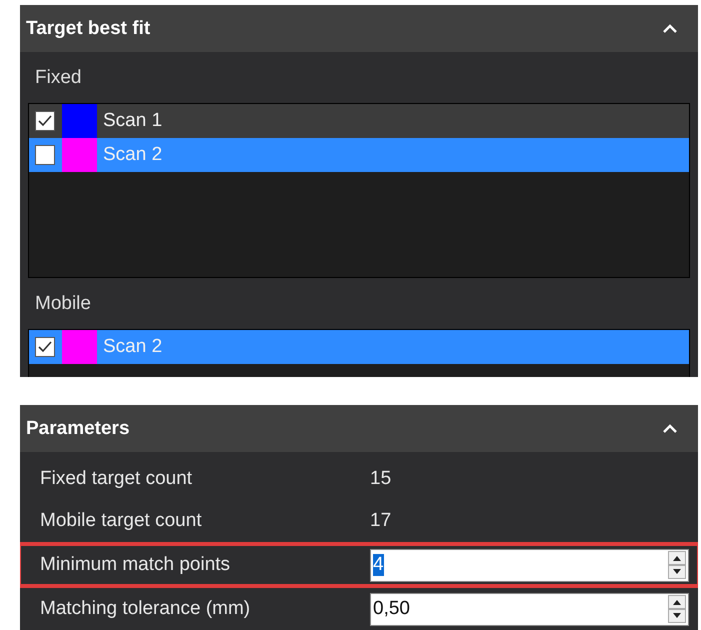 This screenshot has width=701, height=630. What do you see at coordinates (117, 479) in the screenshot?
I see `parameter-label: Fixed target count` at bounding box center [117, 479].